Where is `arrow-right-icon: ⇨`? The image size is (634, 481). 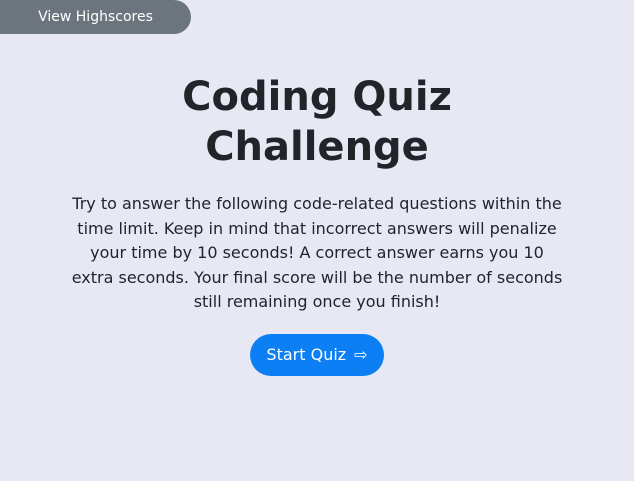
arrow-right-icon: ⇨ is located at coordinates (361, 354).